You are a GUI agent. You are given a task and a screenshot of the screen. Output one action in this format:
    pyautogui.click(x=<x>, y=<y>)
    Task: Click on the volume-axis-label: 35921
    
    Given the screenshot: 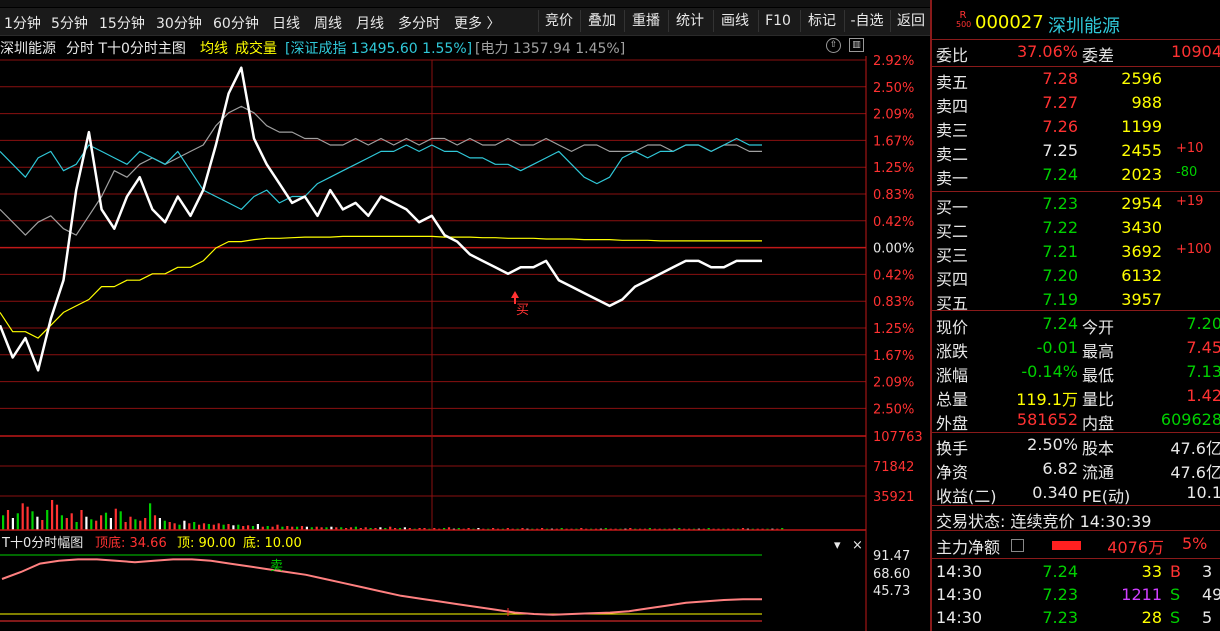 What is the action you would take?
    pyautogui.click(x=893, y=497)
    